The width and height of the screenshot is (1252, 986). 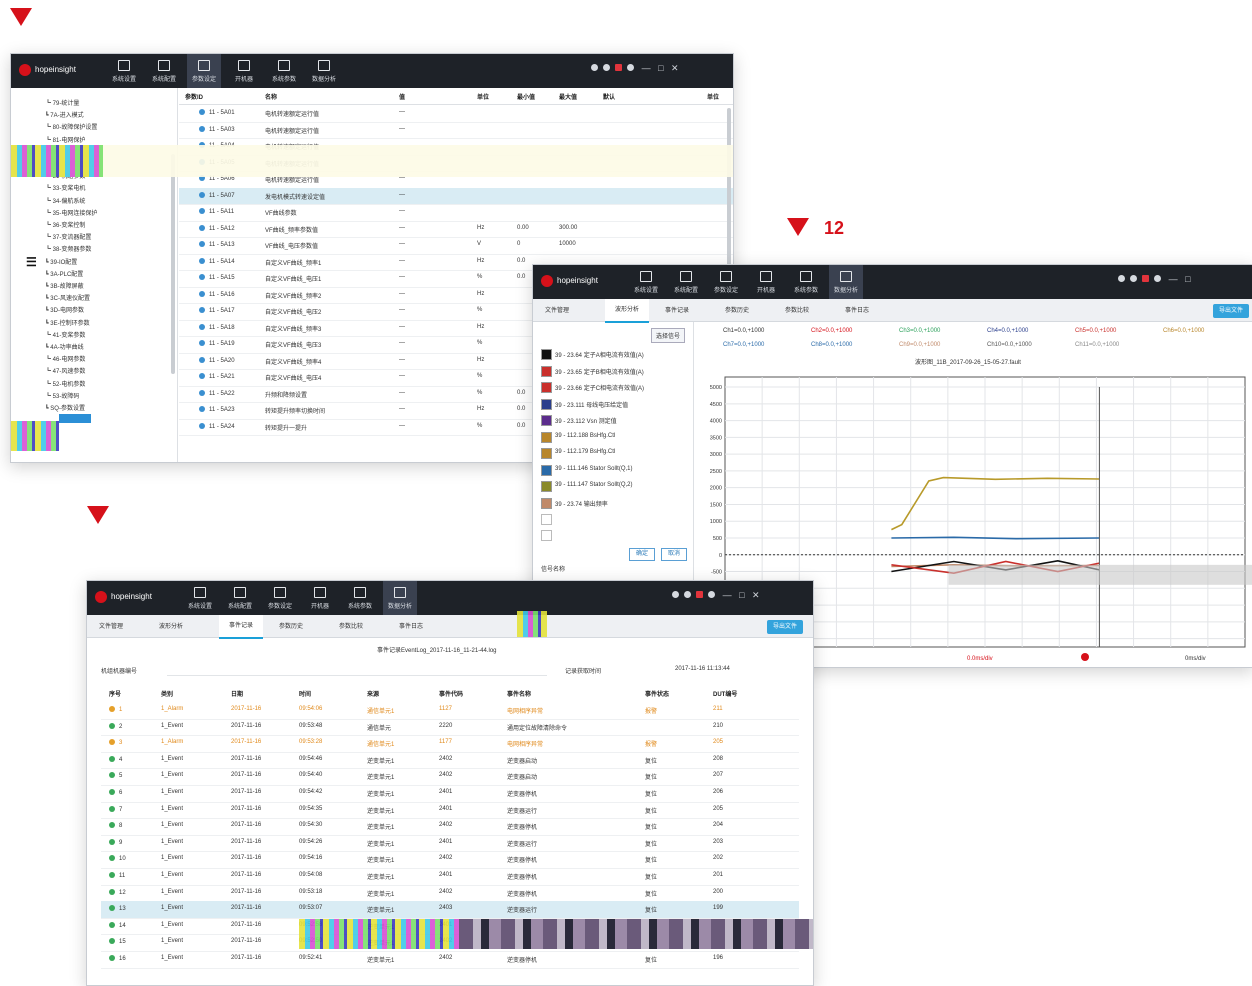 What do you see at coordinates (456, 229) in the screenshot?
I see `table-row: 11 - 5A12 VF曲线_频率参数值 — Hz 0.00 300.00` at bounding box center [456, 229].